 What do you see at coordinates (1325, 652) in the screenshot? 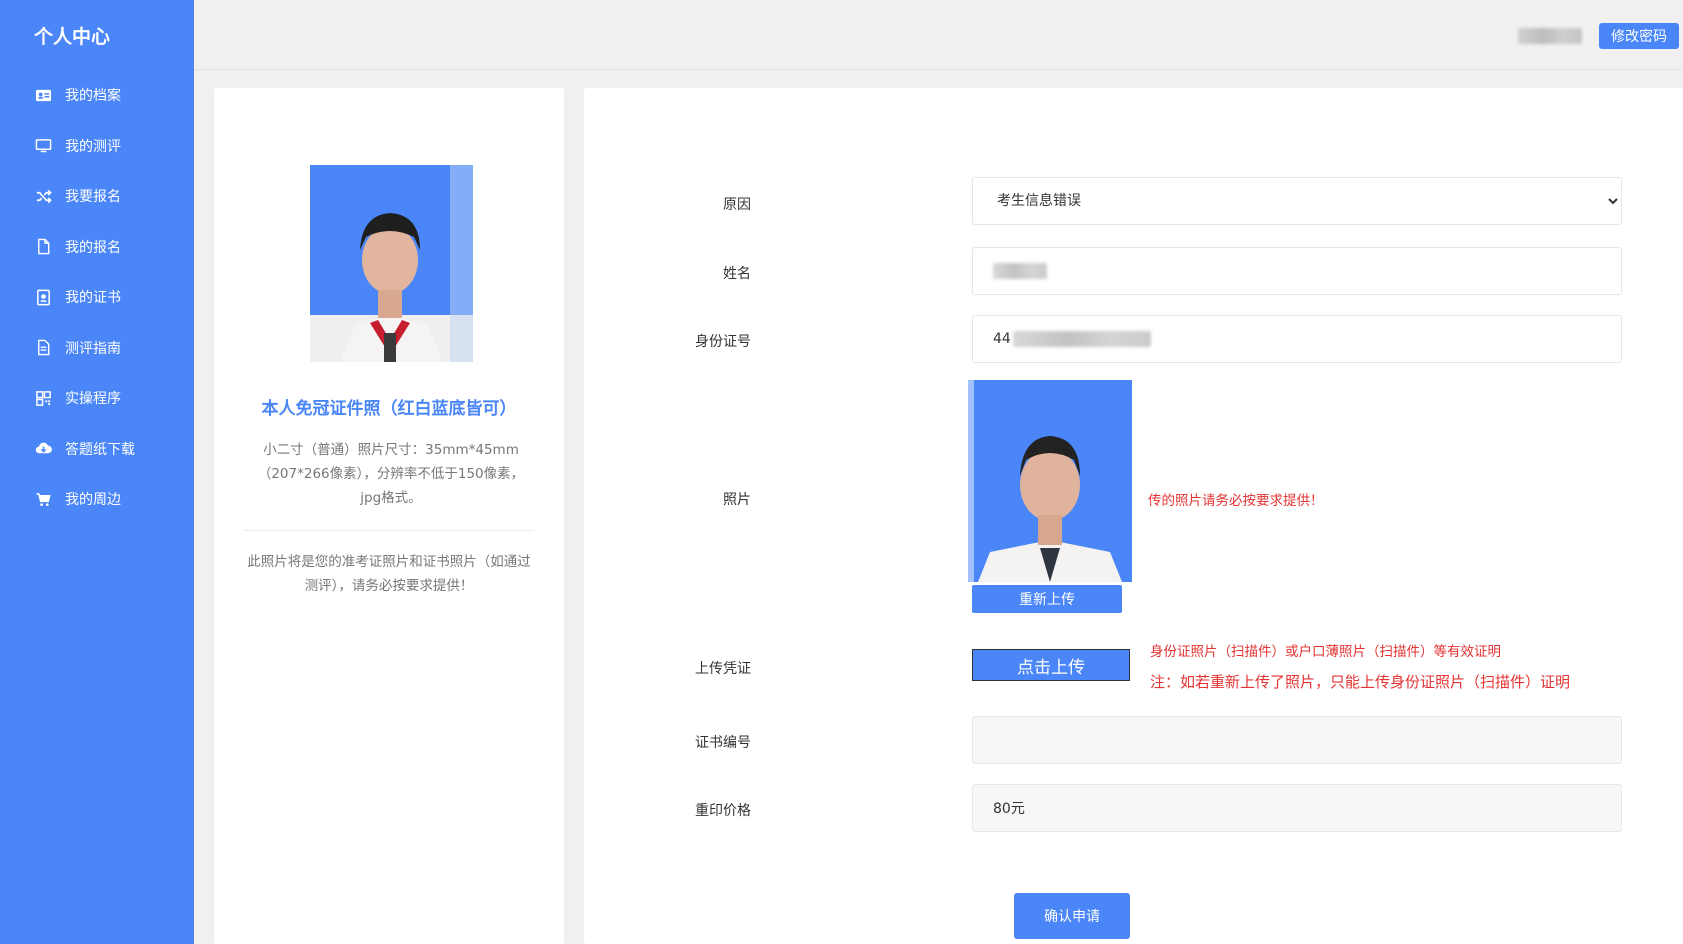
I see `voucher-hint: 身份证照片（扫描件）或户口薄照片（扫描件）等有效证明` at bounding box center [1325, 652].